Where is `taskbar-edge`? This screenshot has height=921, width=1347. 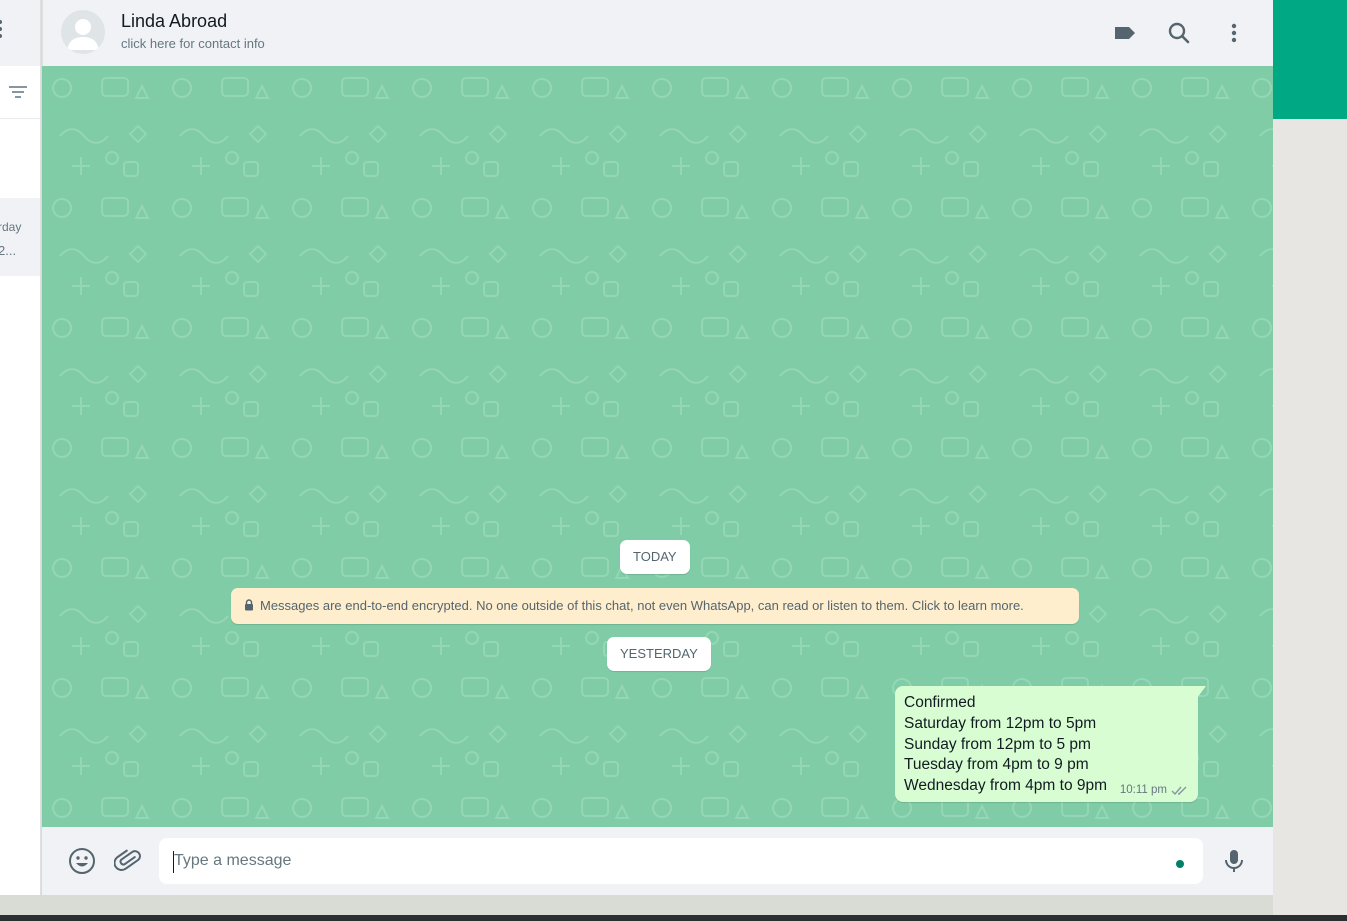 taskbar-edge is located at coordinates (673, 918).